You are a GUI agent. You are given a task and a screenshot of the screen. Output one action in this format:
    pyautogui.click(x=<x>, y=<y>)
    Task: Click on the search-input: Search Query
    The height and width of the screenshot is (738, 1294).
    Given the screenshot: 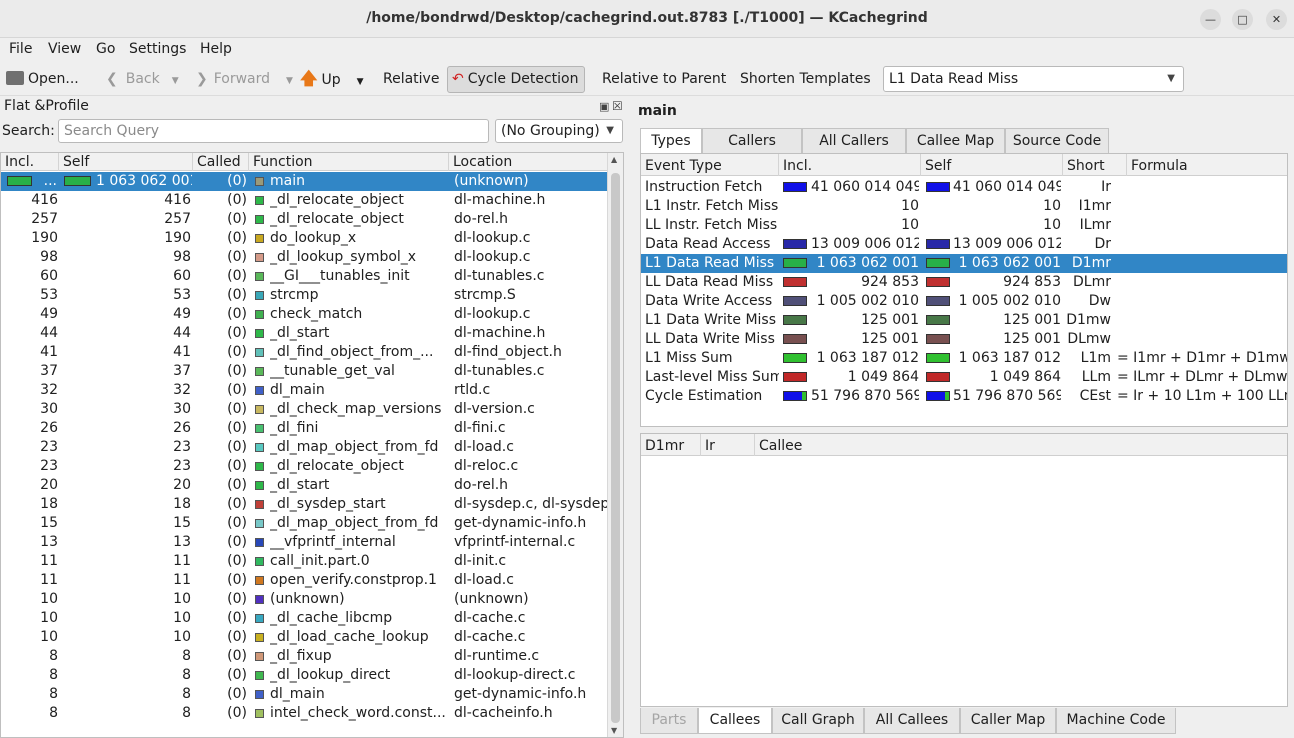 What is the action you would take?
    pyautogui.click(x=273, y=131)
    